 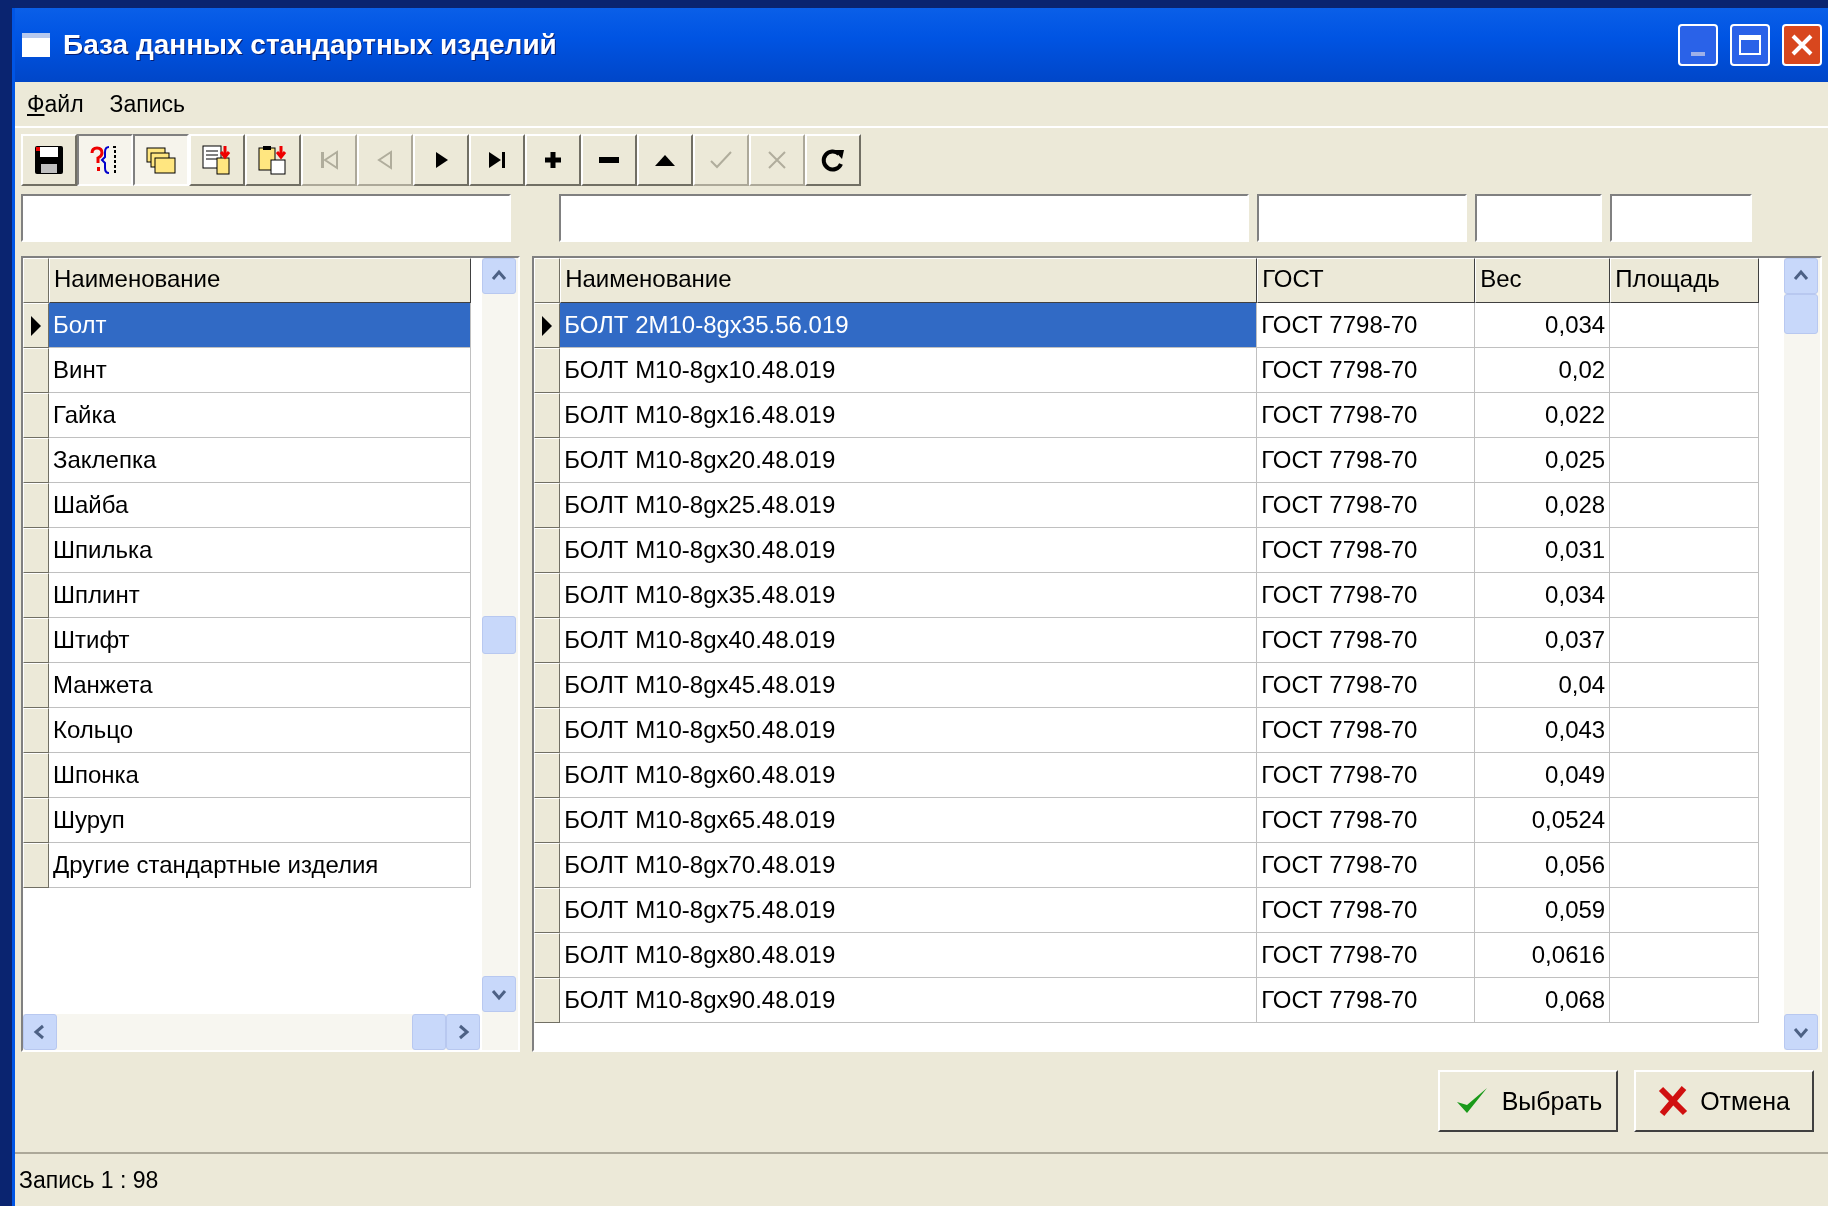 What do you see at coordinates (1673, 1101) in the screenshot?
I see `cross-icon` at bounding box center [1673, 1101].